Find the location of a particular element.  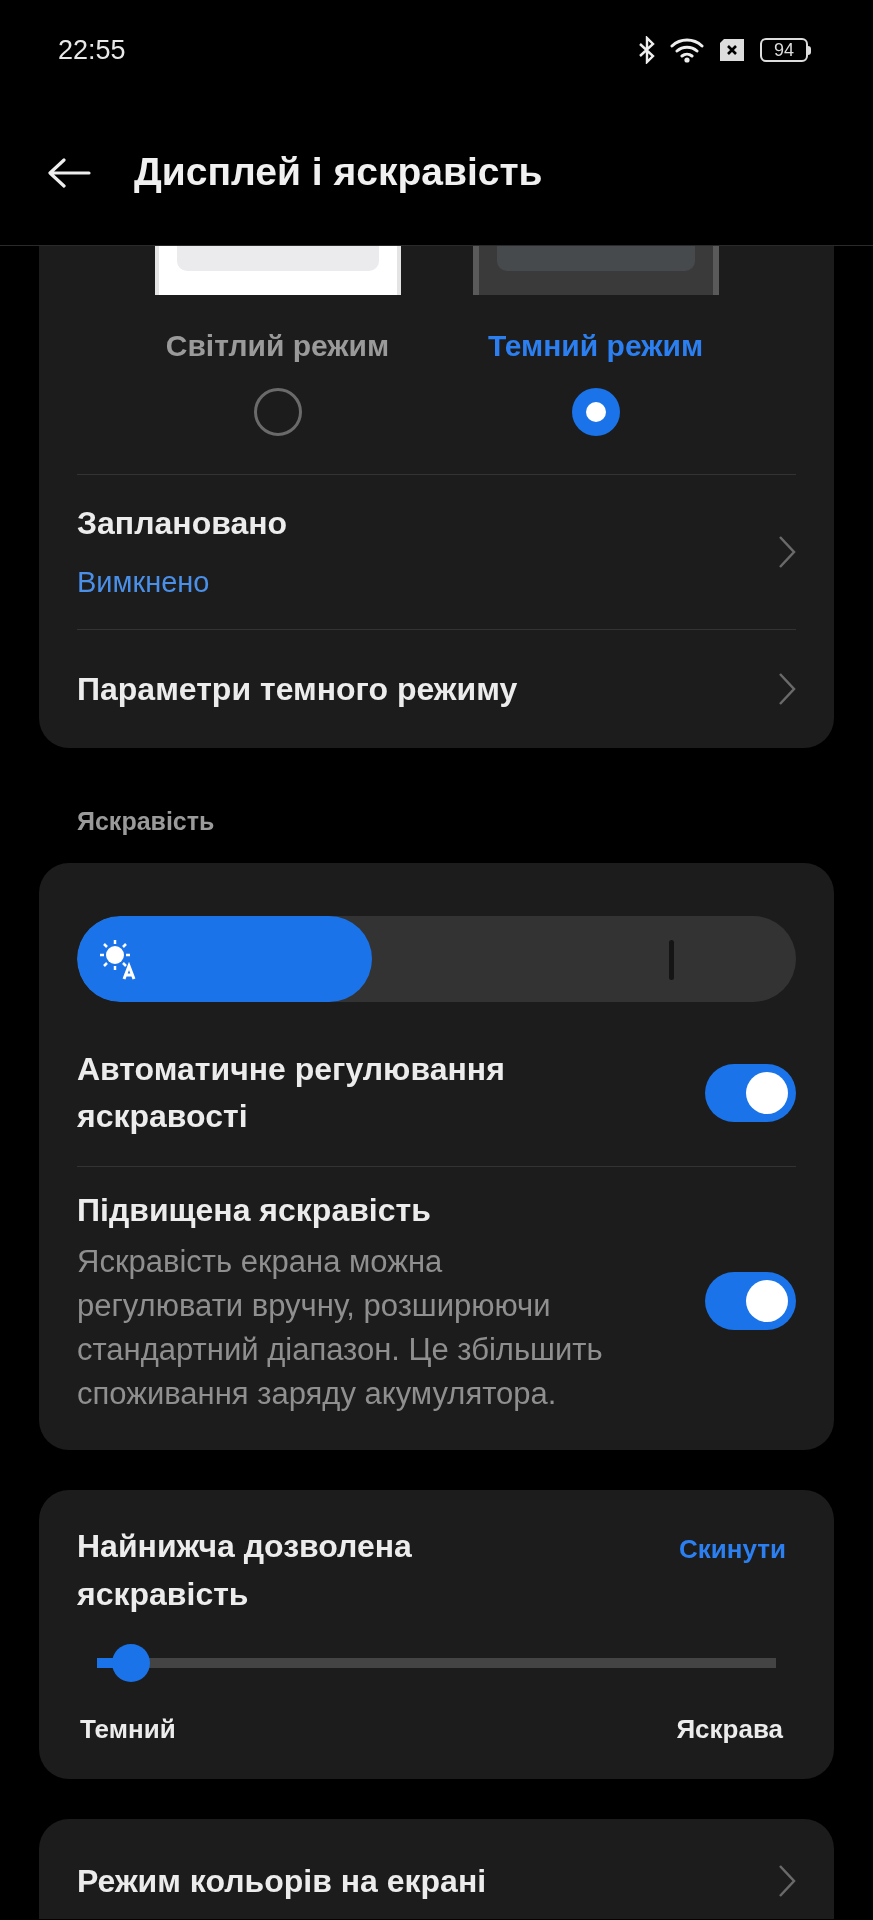

page-title: Дисплей і яскравість is located at coordinates (338, 172).